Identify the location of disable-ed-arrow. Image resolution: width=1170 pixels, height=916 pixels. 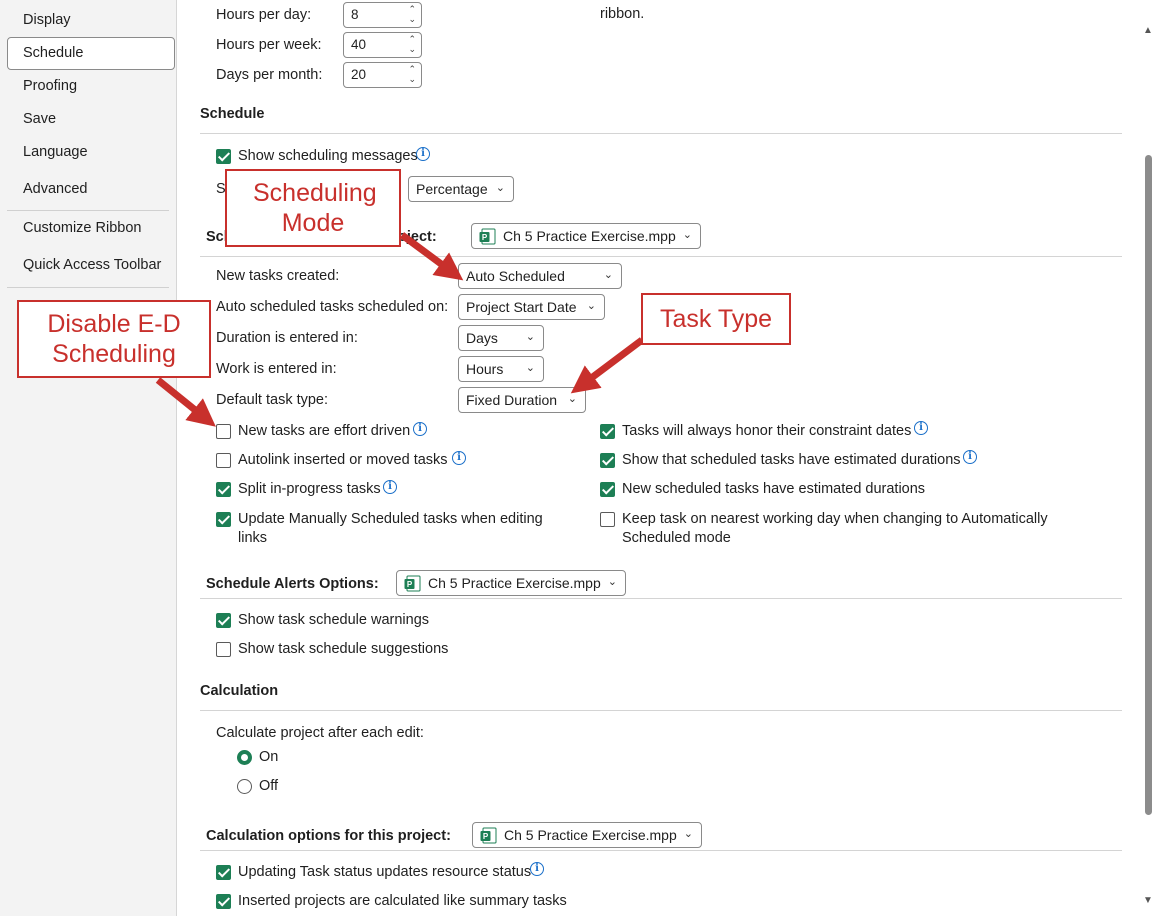
(185, 402).